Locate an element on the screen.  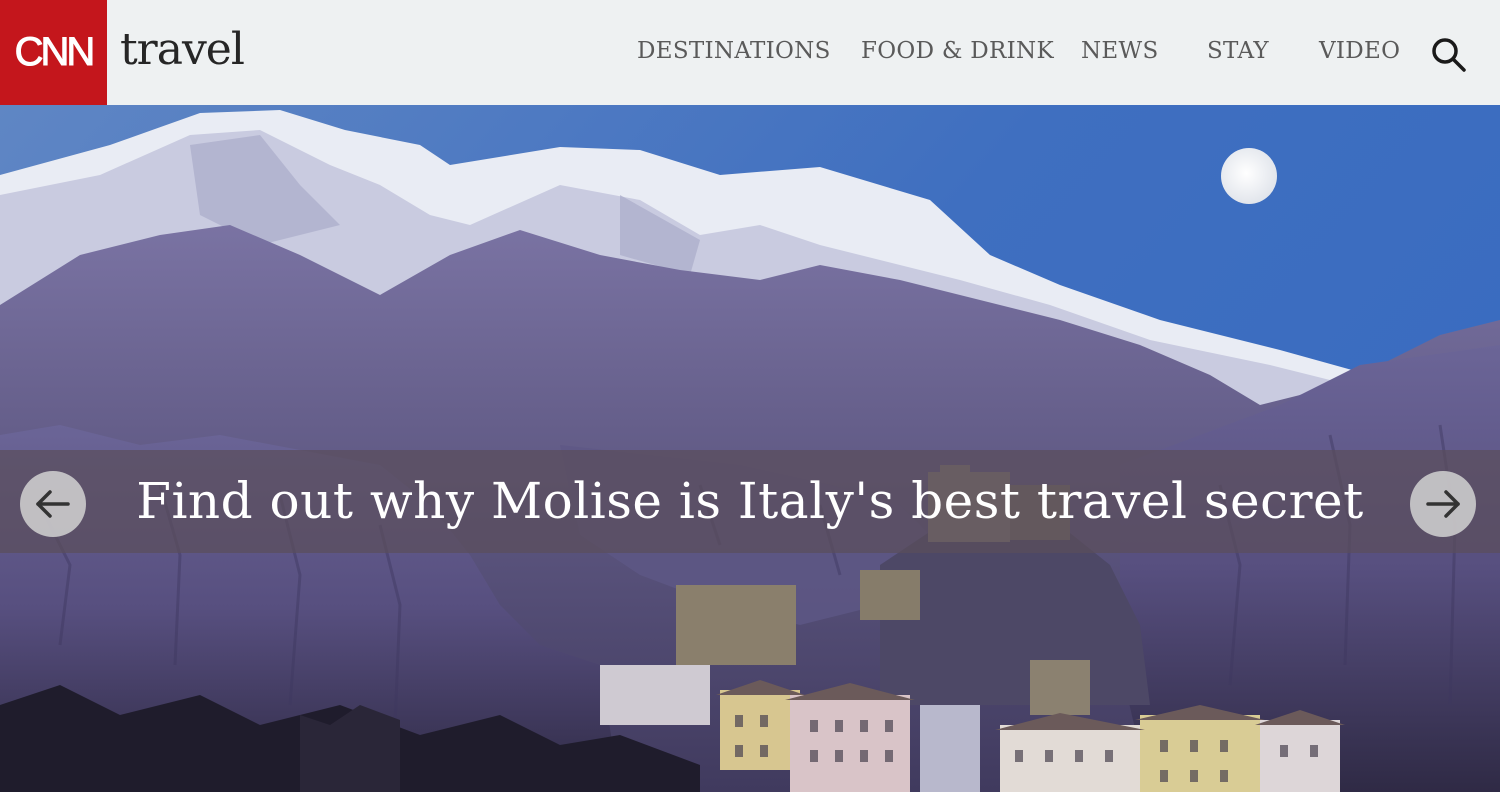
brand-travel-label: travel is located at coordinates (182, 49).